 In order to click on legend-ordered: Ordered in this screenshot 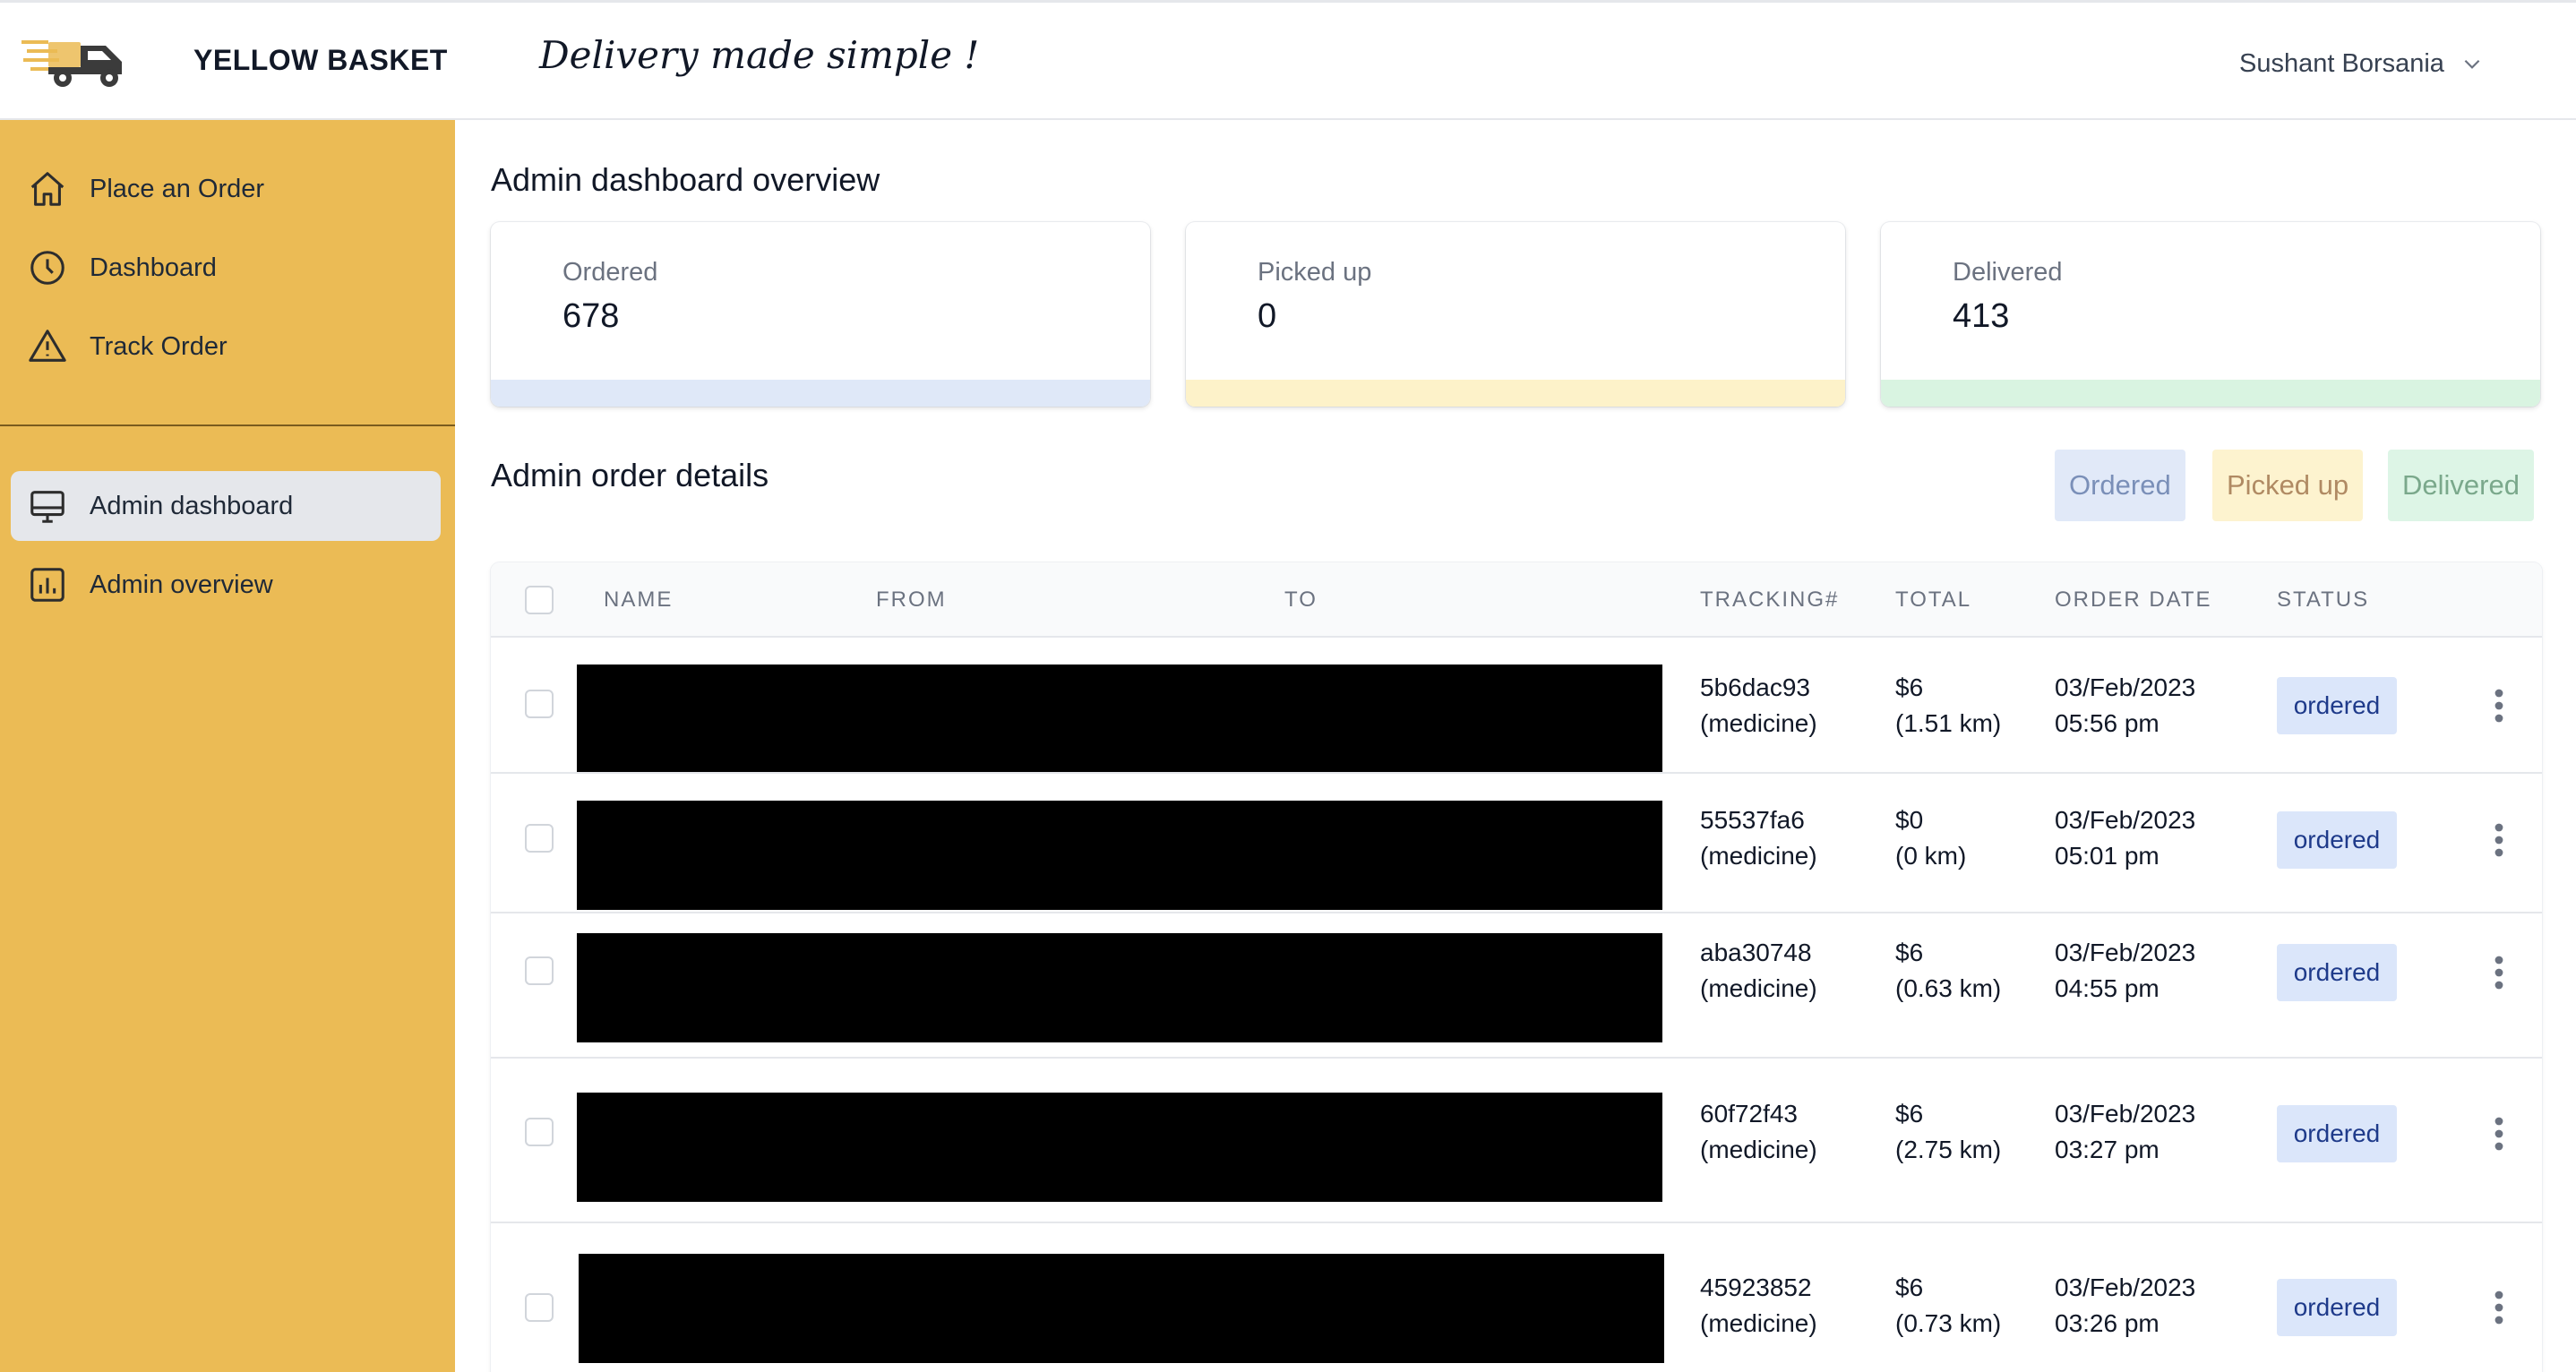, I will do `click(2120, 485)`.